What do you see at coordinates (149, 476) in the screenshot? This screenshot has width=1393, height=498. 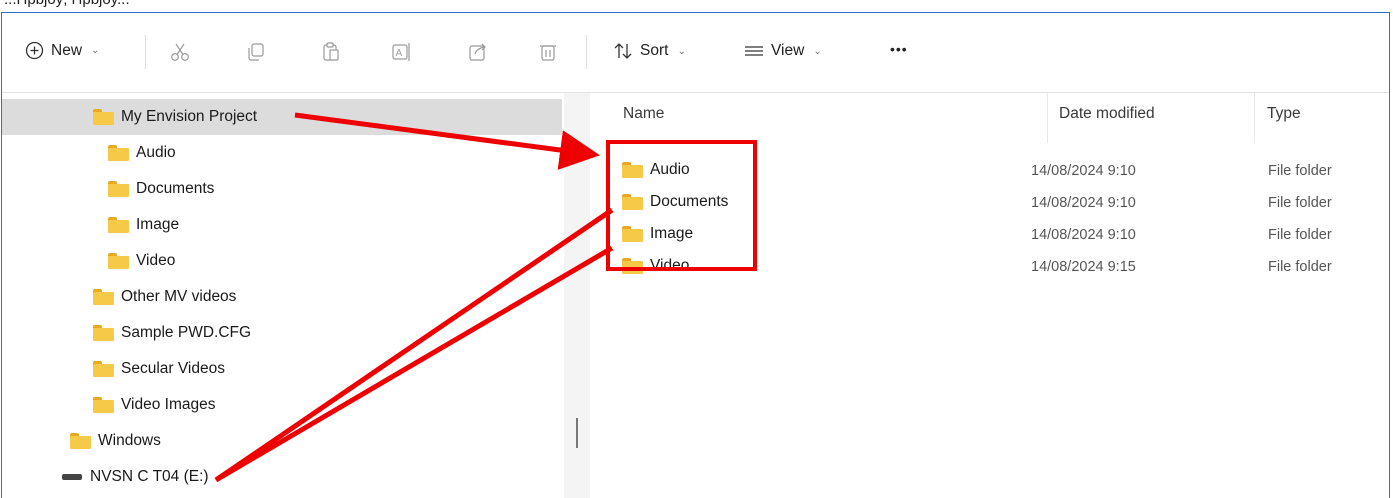 I see `nav-item-label: NVSN C T04 (E:)` at bounding box center [149, 476].